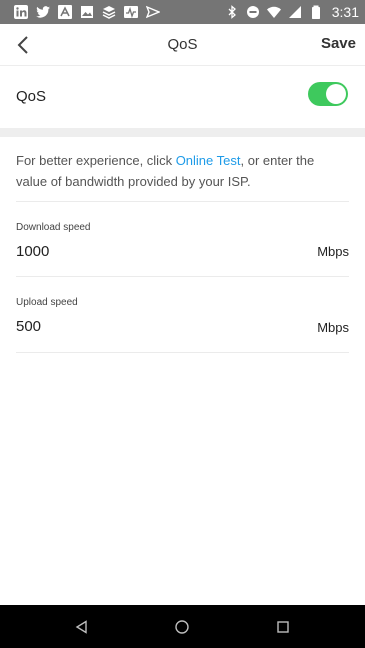  I want to click on clock: 3:31, so click(345, 12).